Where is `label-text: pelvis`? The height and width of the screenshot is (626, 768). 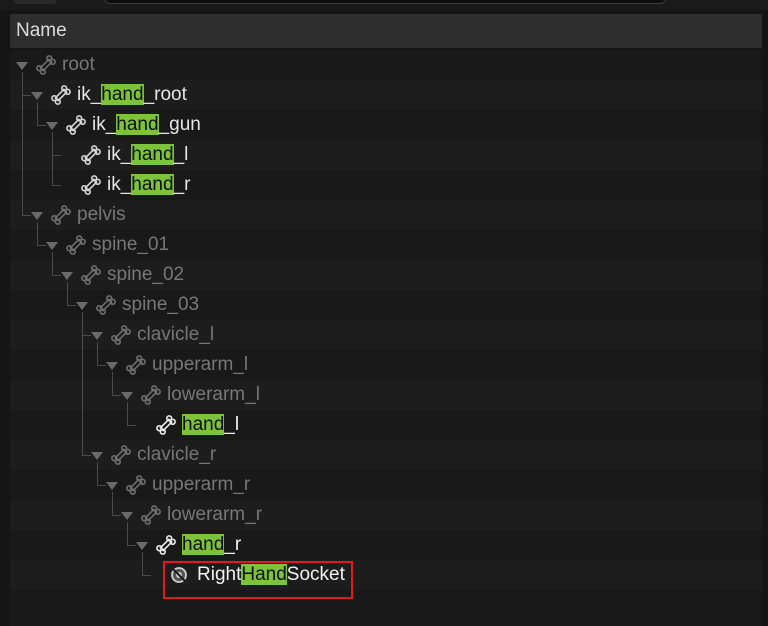 label-text: pelvis is located at coordinates (101, 214).